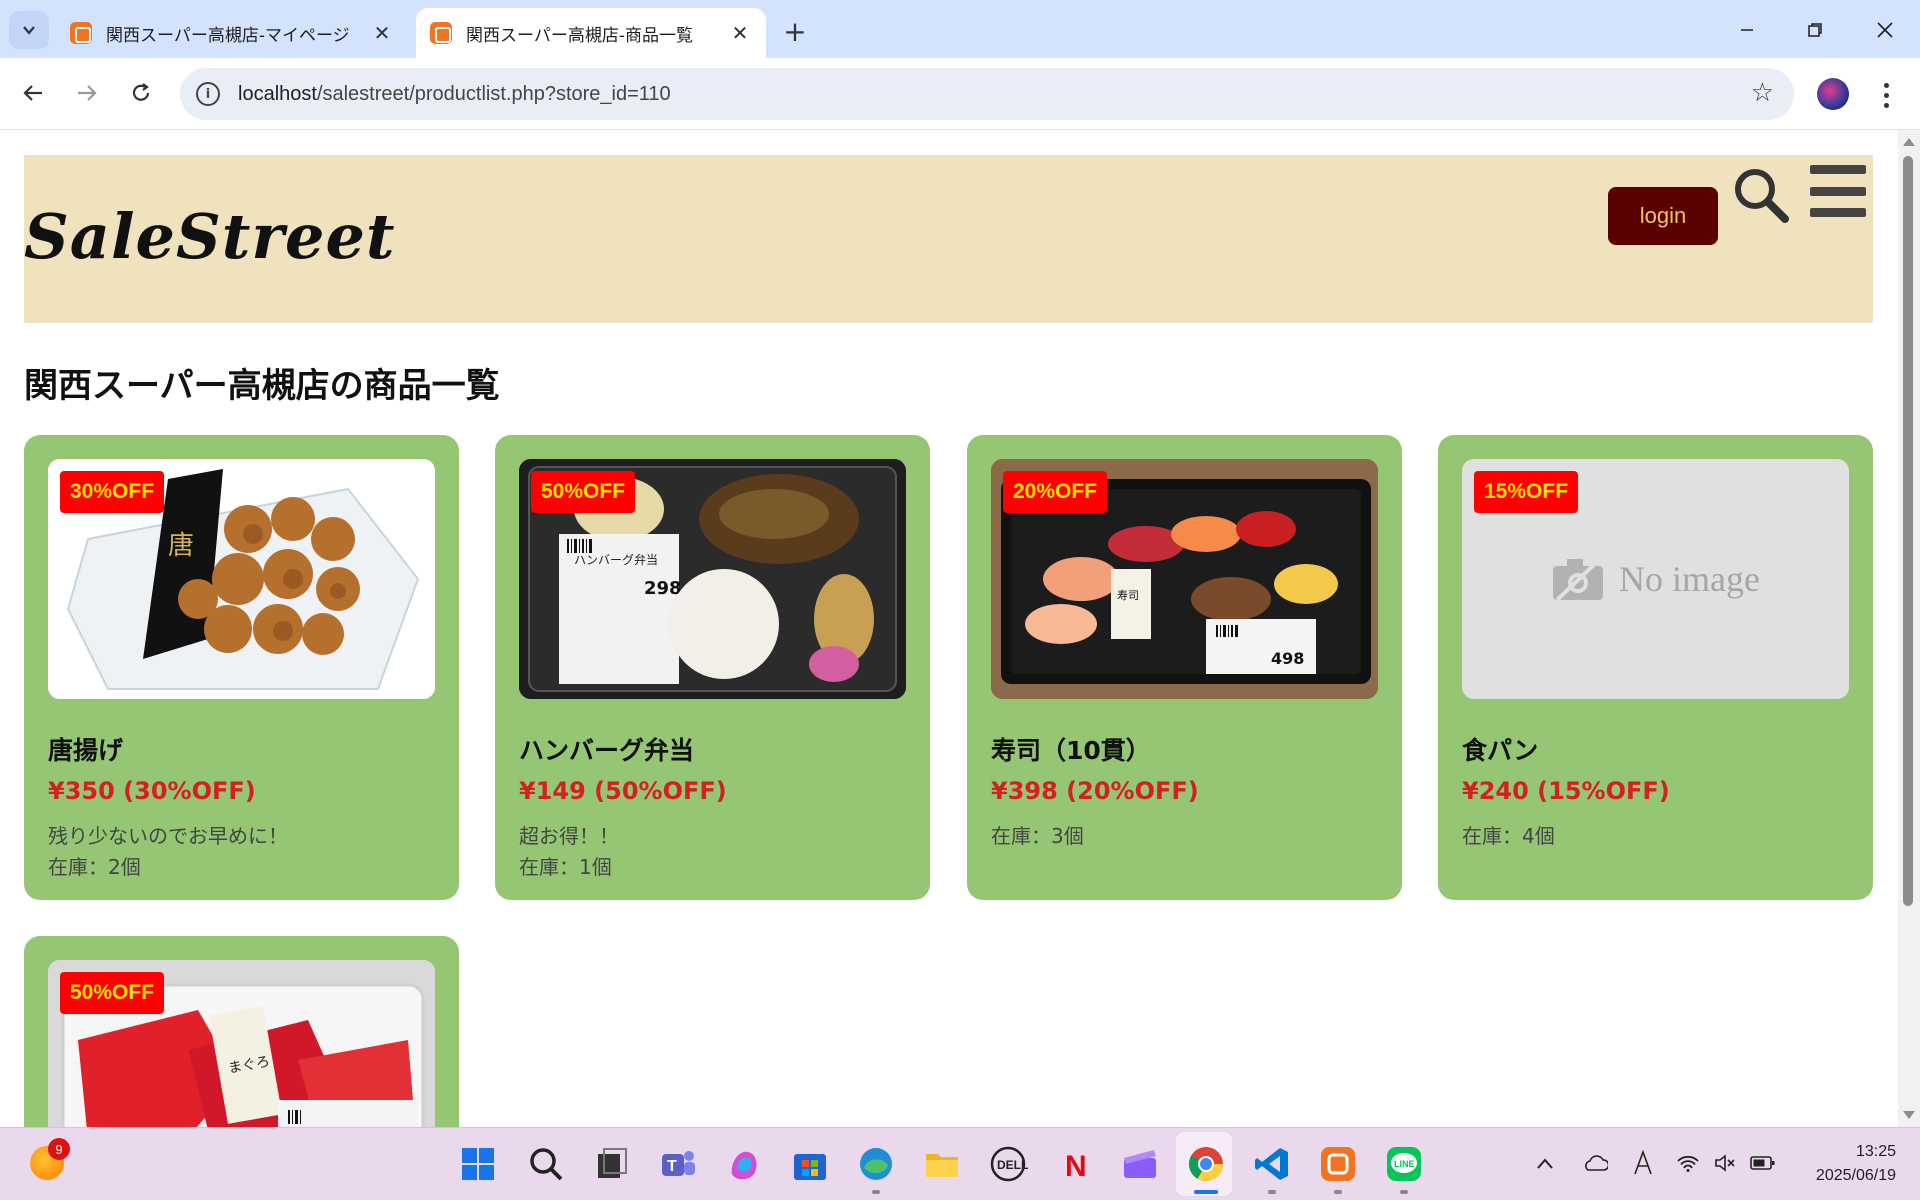  What do you see at coordinates (1566, 791) in the screenshot?
I see `product-price: ¥240 (15%OFF)` at bounding box center [1566, 791].